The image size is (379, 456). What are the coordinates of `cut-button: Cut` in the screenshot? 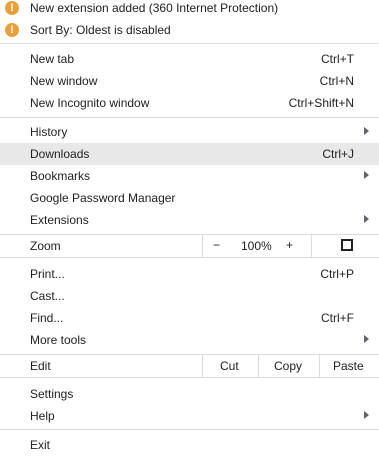 It's located at (230, 366).